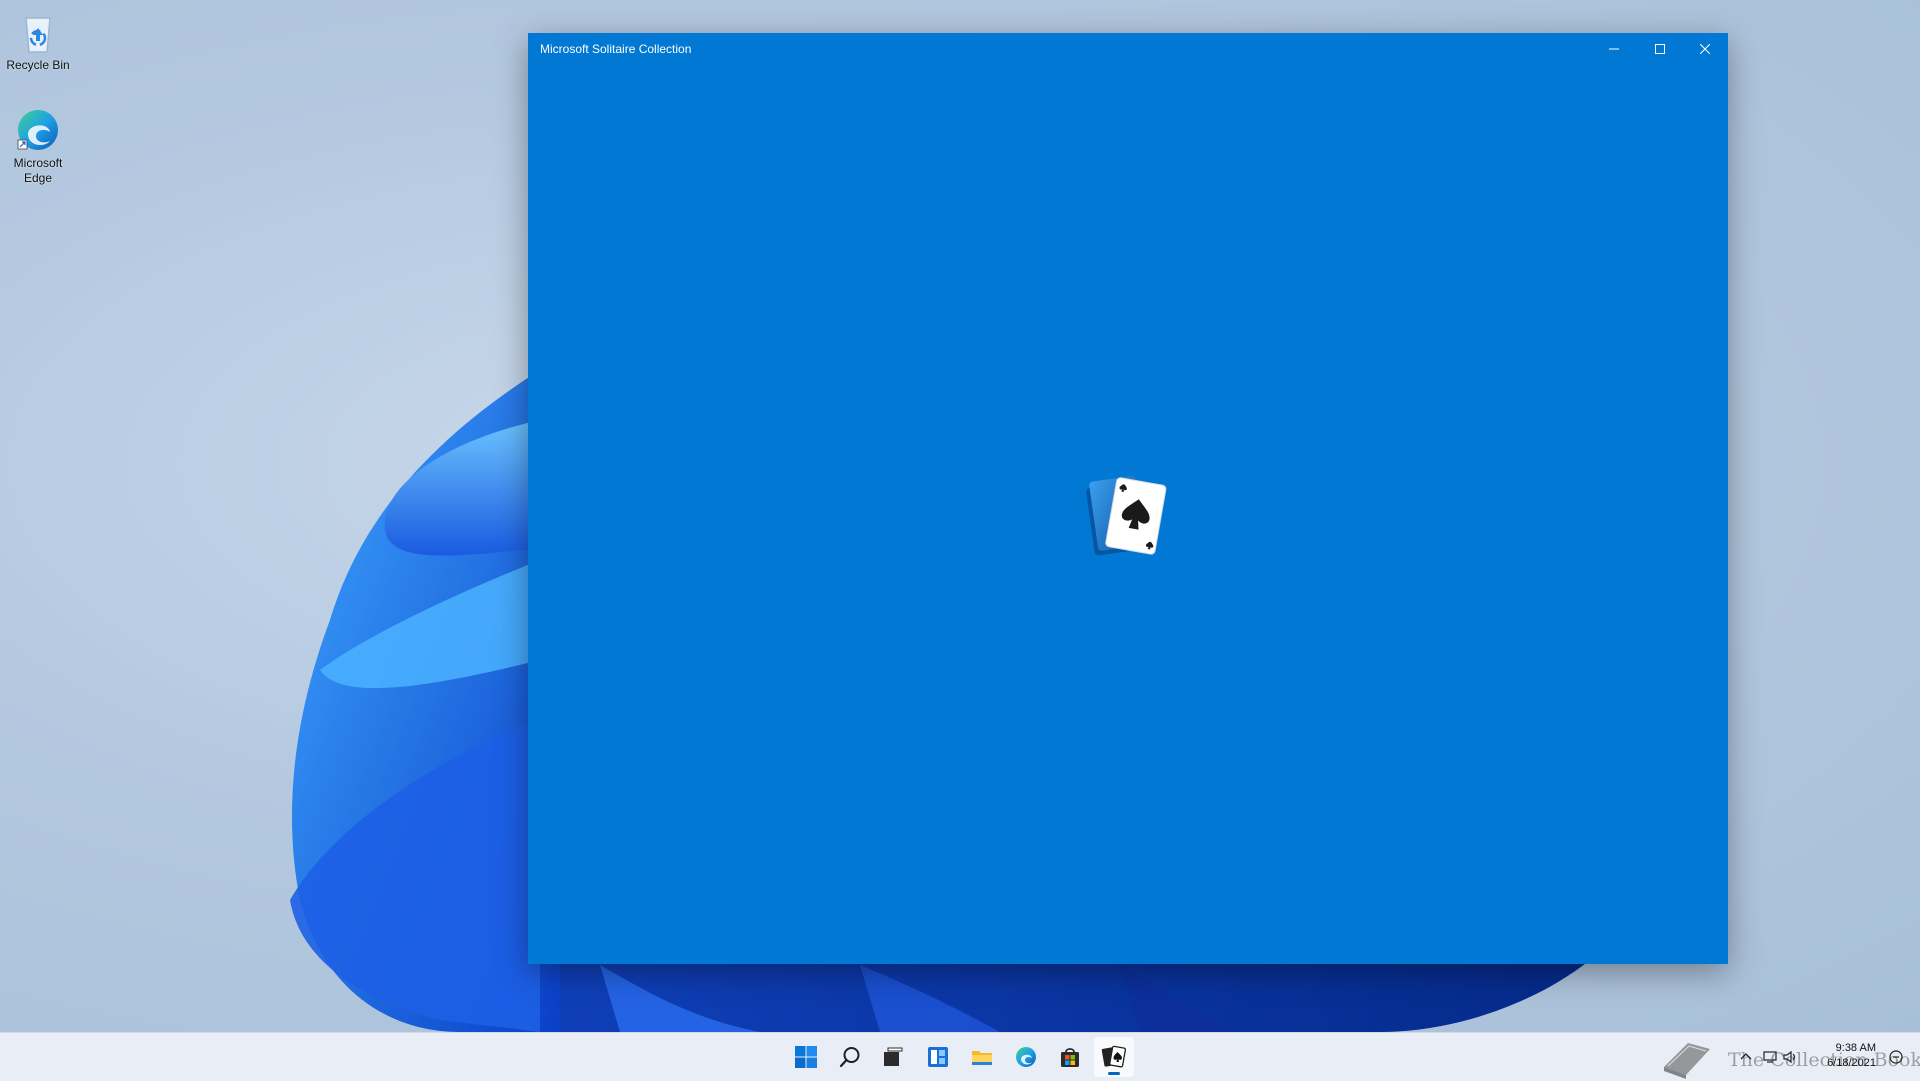 The height and width of the screenshot is (1081, 1920). I want to click on window-title-bar: Microsoft Solitaire Collection, so click(1128, 49).